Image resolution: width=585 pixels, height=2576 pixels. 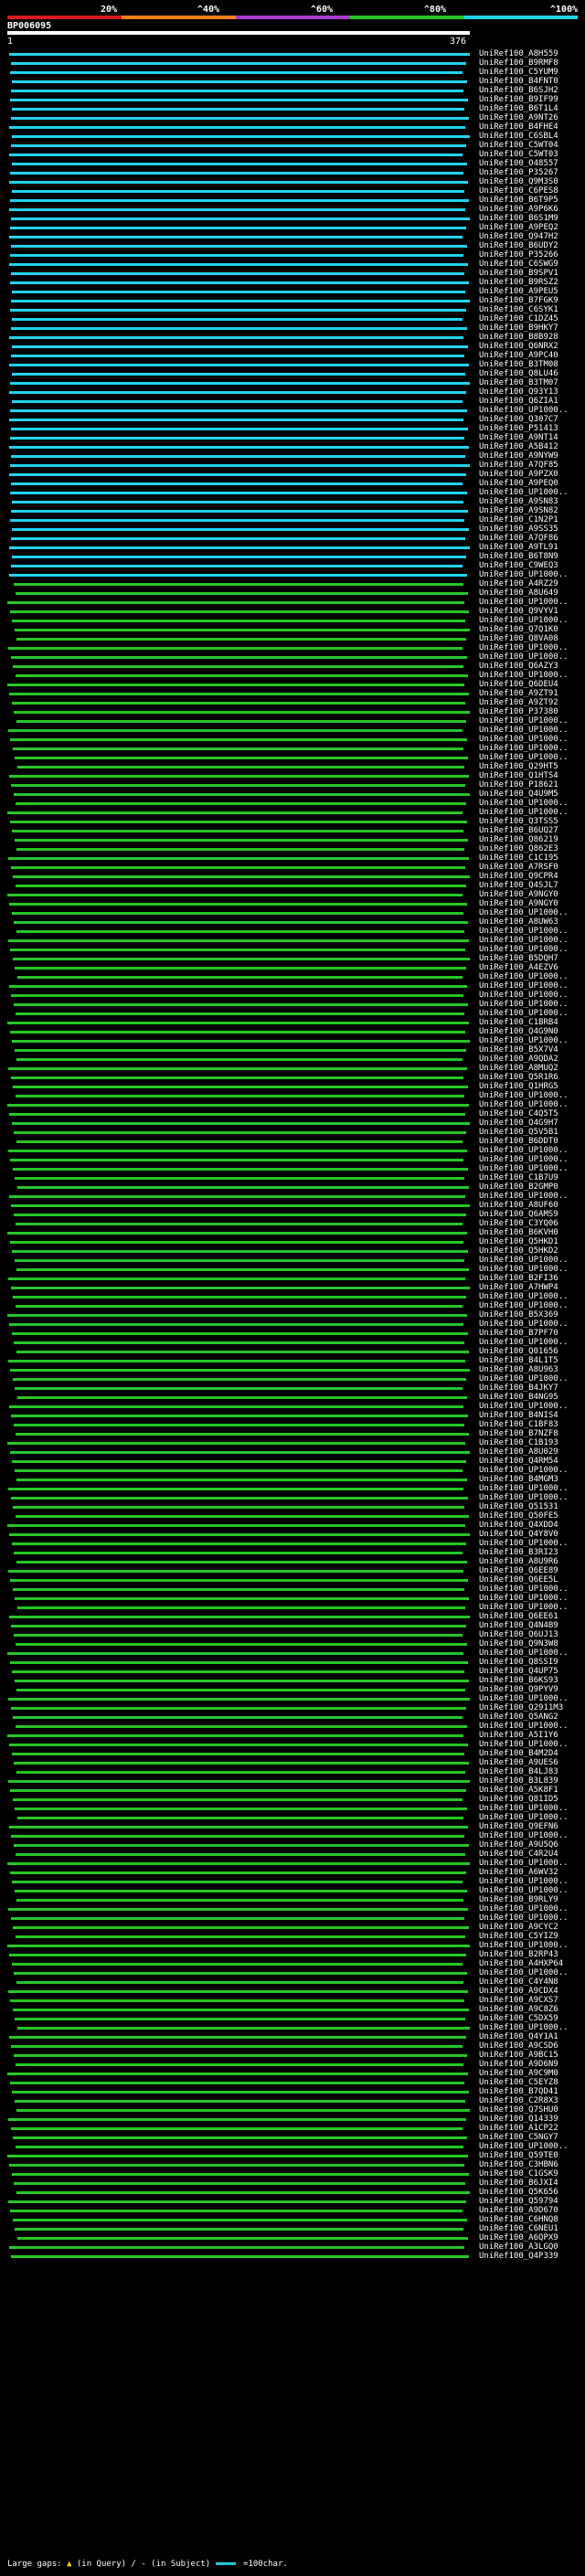 What do you see at coordinates (518, 629) in the screenshot?
I see `hit-label: UniRef100_Q7Q1K0` at bounding box center [518, 629].